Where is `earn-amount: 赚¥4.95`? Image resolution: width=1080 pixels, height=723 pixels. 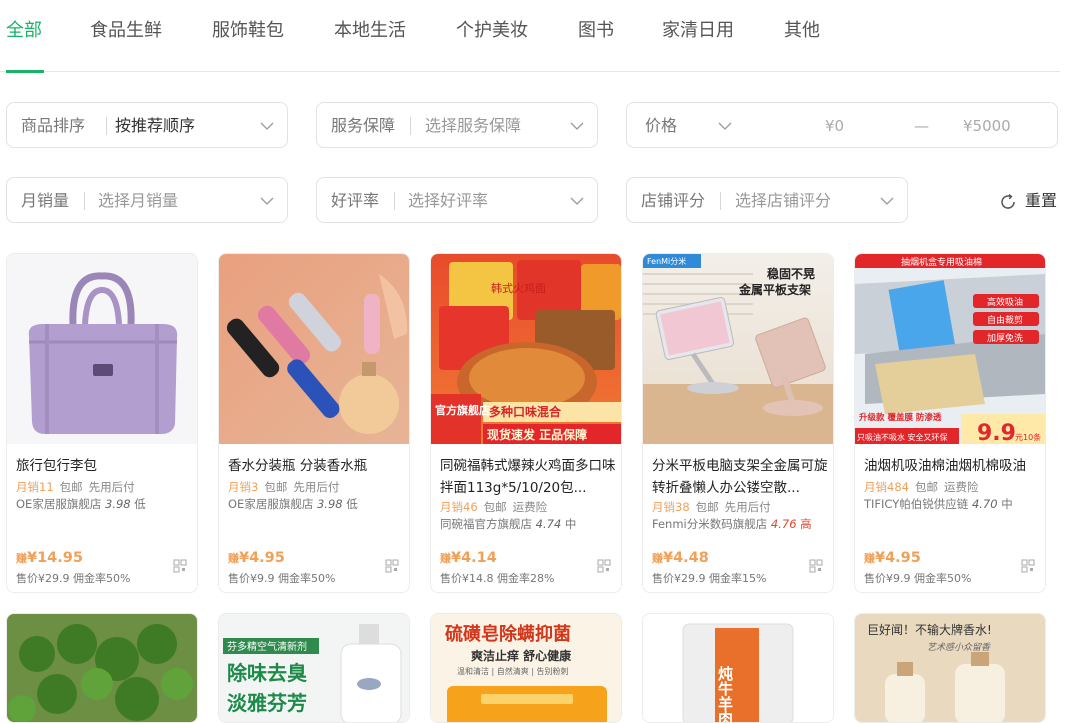 earn-amount: 赚¥4.95 is located at coordinates (256, 558).